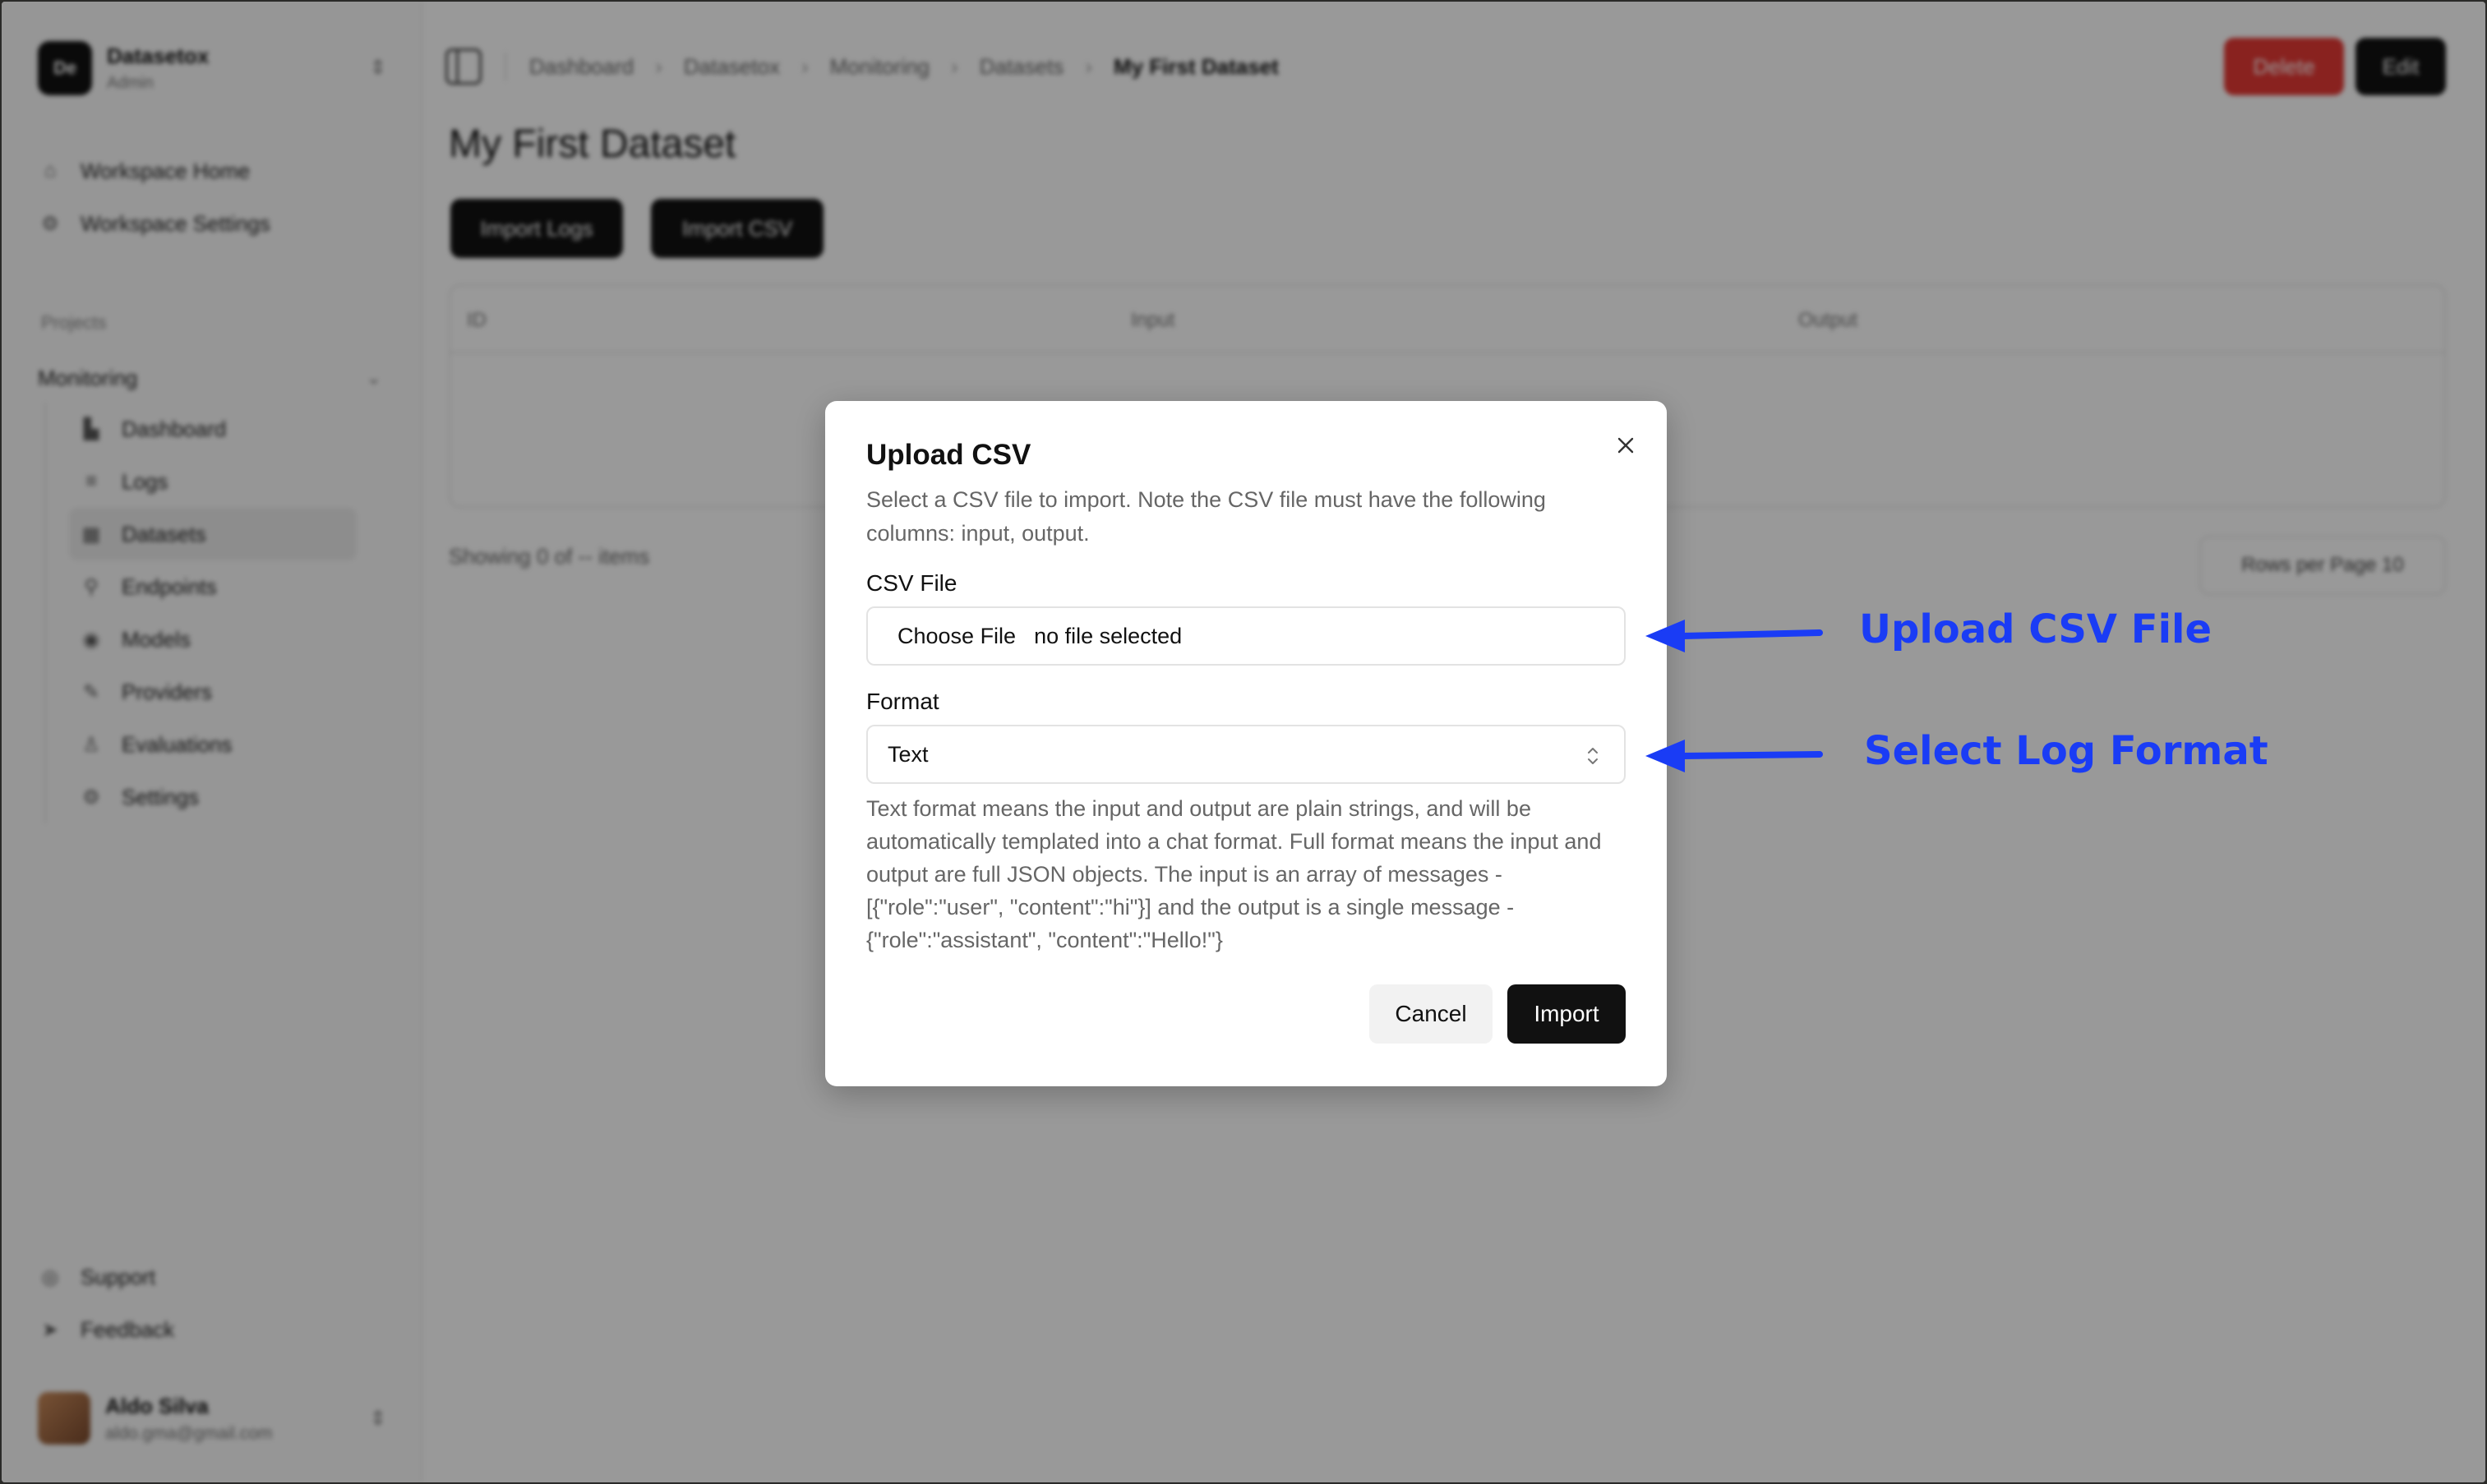  Describe the element at coordinates (956, 636) in the screenshot. I see `choose-file-button: Choose File` at that location.